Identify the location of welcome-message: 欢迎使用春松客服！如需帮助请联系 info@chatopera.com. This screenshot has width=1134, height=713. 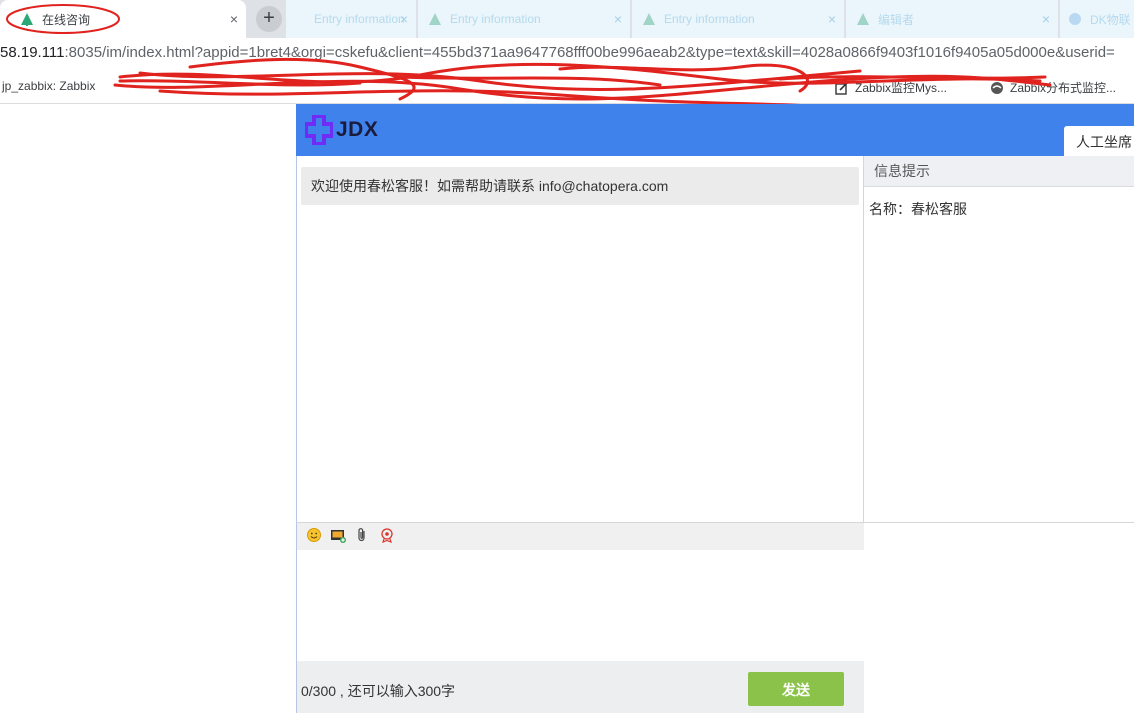
(580, 186).